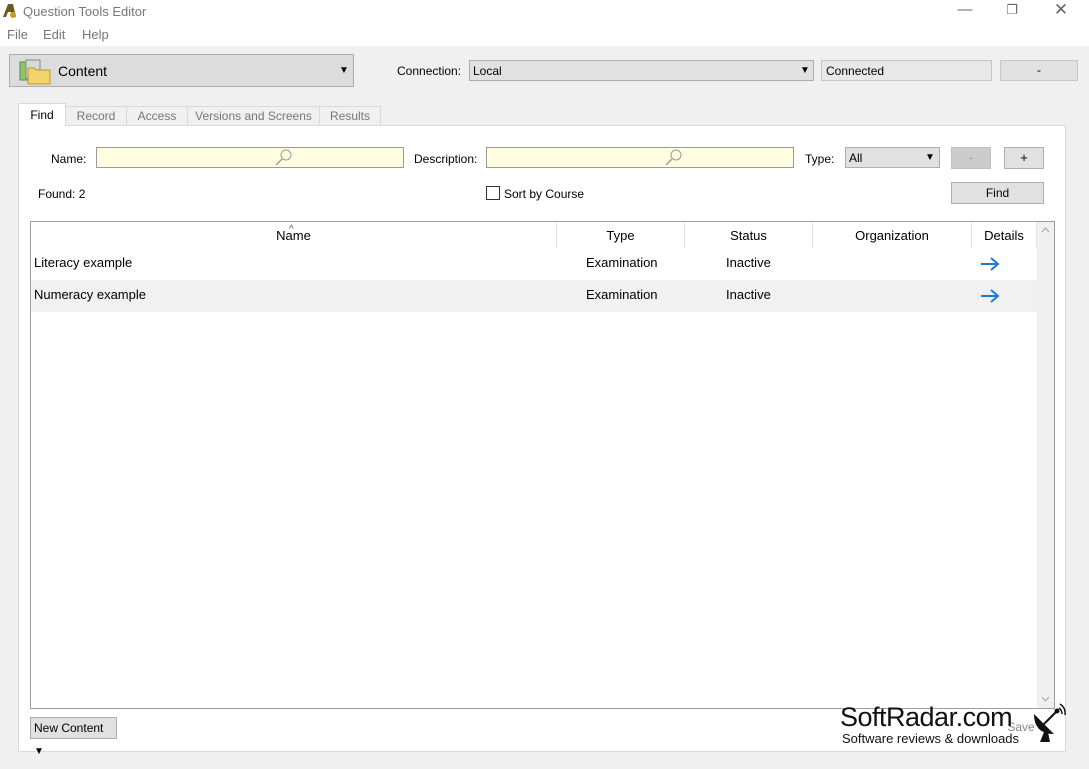  I want to click on column-header-details: Details, so click(1004, 235).